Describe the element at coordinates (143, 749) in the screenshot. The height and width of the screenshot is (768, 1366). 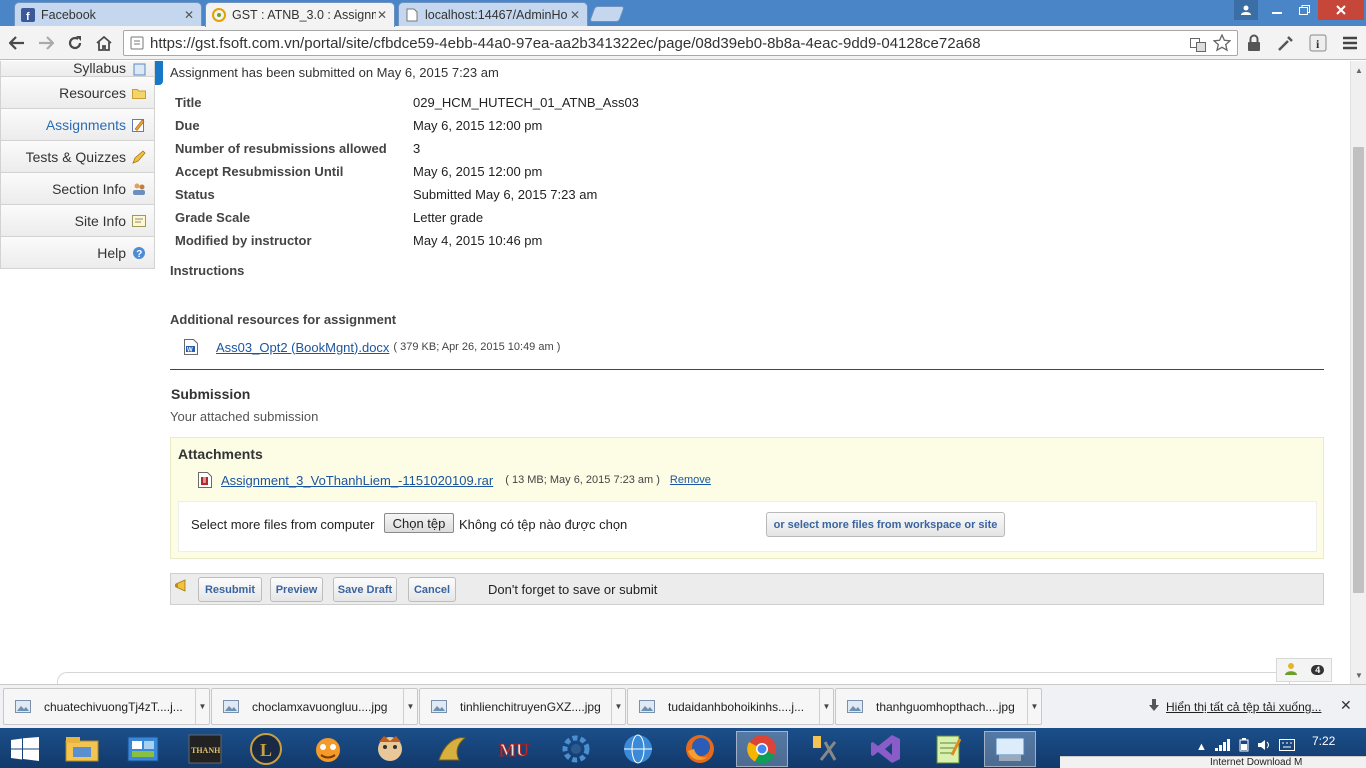
I see `control-panel-icon` at that location.